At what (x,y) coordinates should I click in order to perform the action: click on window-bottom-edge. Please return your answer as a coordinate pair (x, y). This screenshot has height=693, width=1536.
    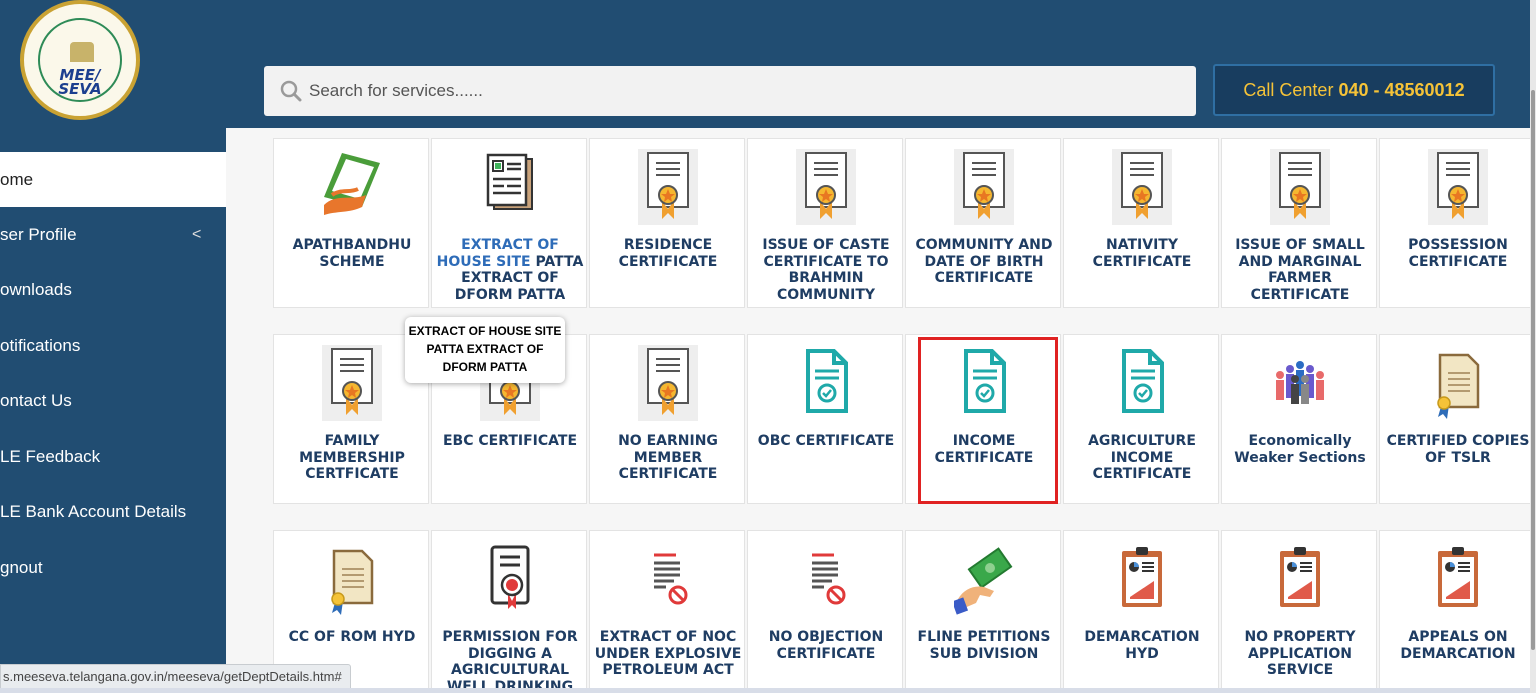
    Looking at the image, I should click on (768, 690).